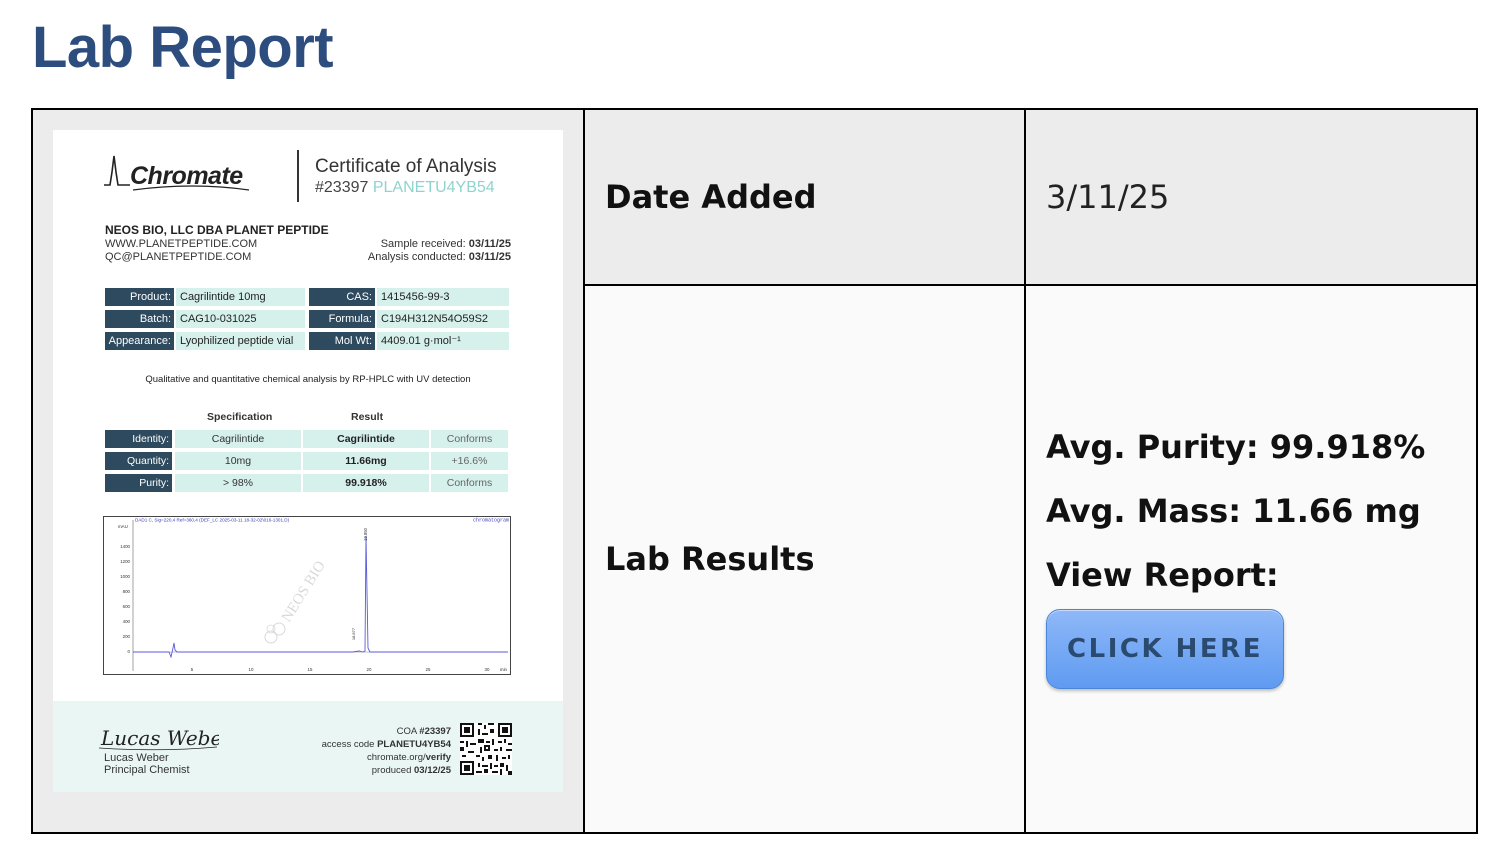  What do you see at coordinates (469, 461) in the screenshot?
I see `result-status: +16.6%` at bounding box center [469, 461].